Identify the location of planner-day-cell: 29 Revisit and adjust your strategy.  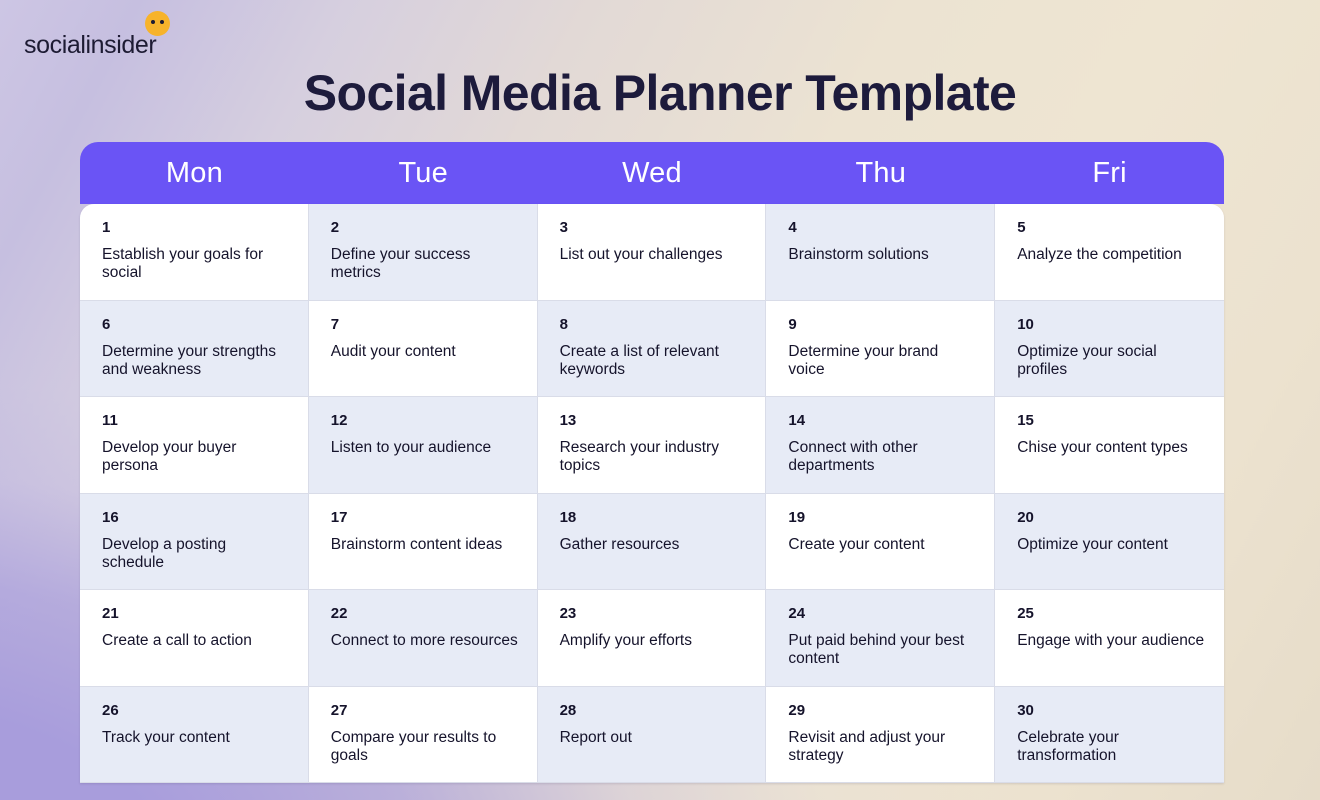
(881, 734).